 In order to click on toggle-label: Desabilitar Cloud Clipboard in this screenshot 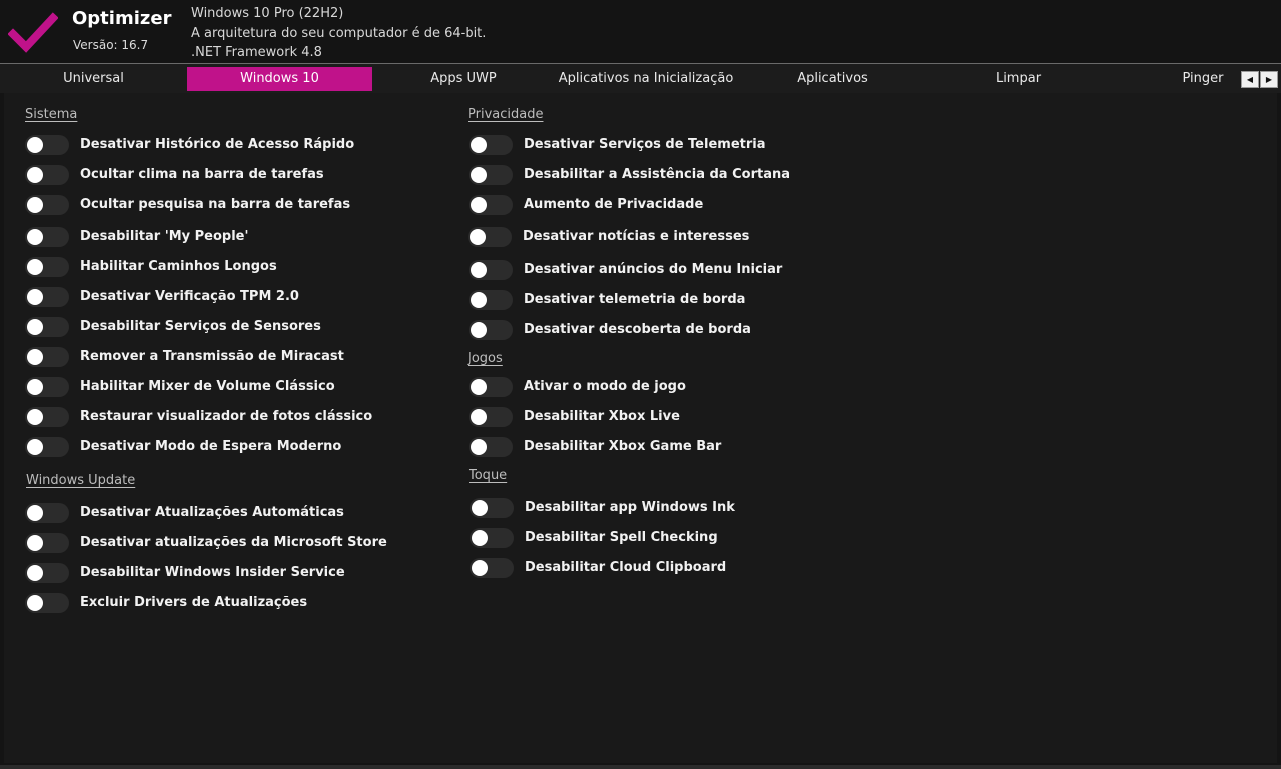, I will do `click(626, 567)`.